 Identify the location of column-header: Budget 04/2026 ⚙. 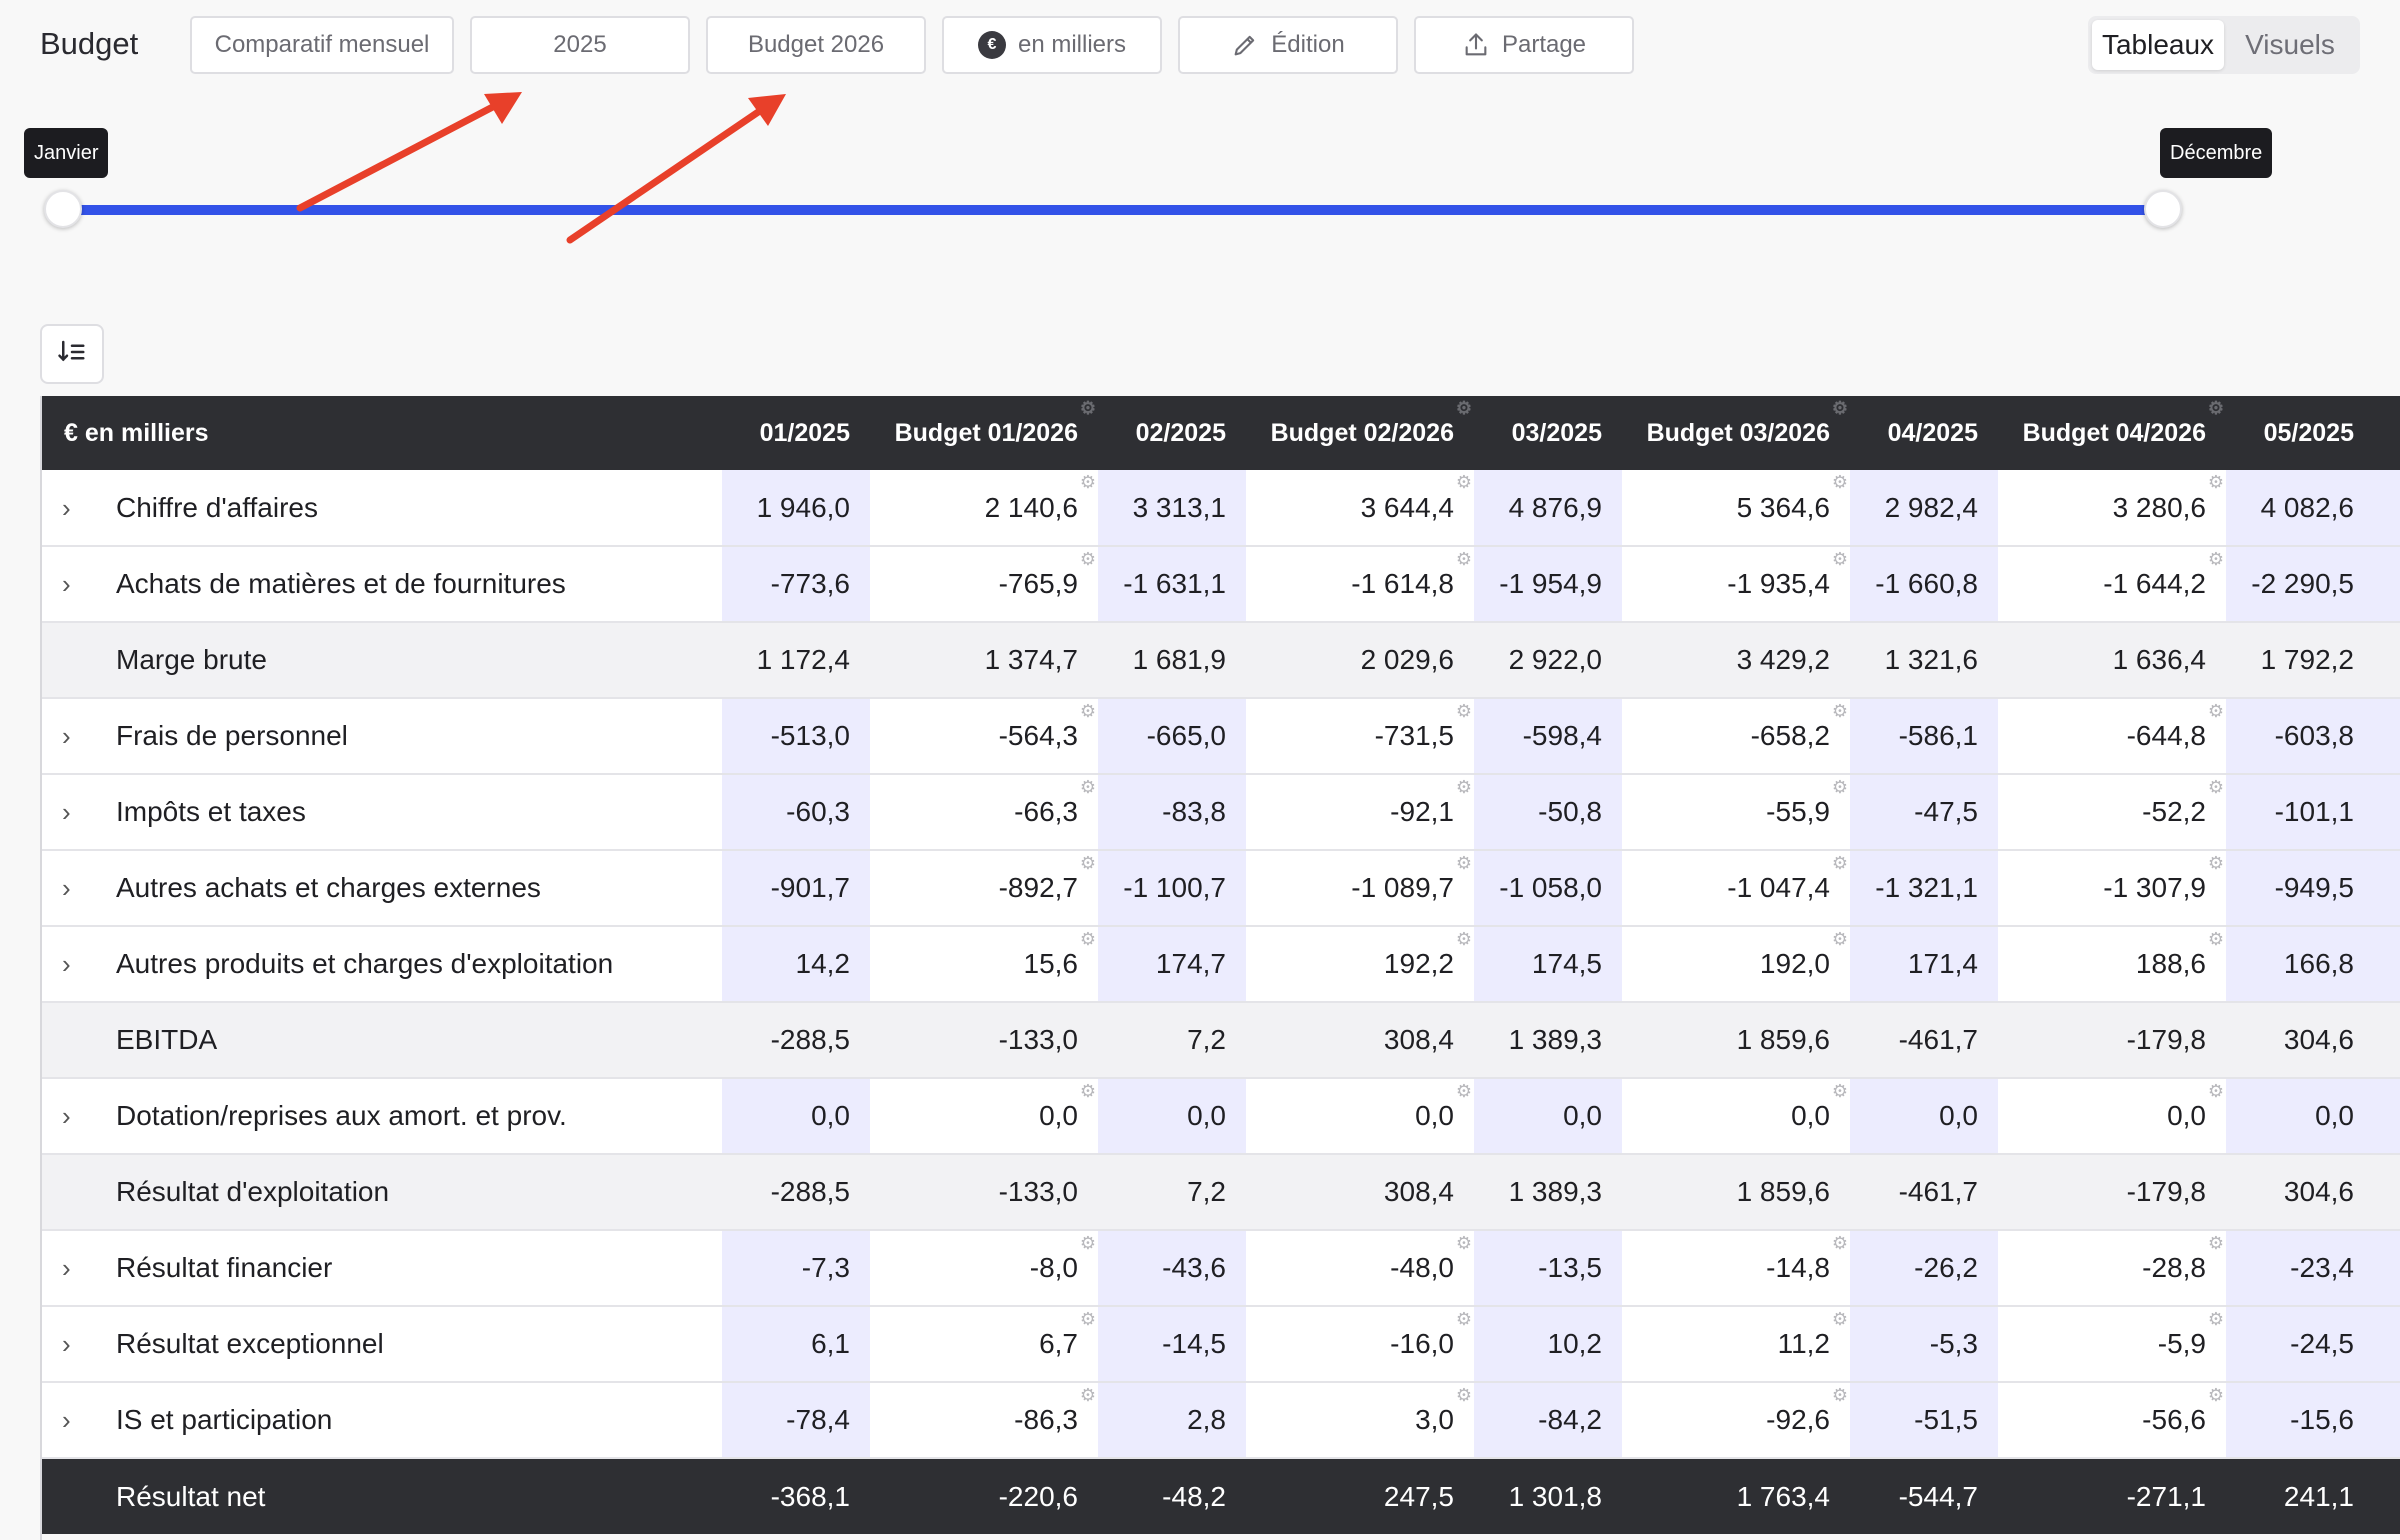
(2112, 433).